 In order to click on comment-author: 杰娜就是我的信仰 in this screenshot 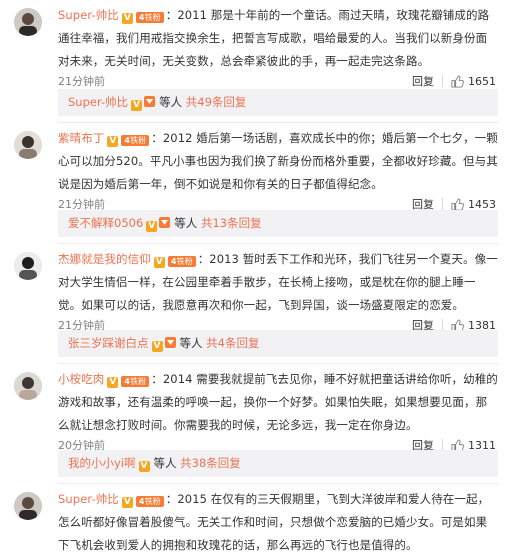, I will do `click(104, 259)`.